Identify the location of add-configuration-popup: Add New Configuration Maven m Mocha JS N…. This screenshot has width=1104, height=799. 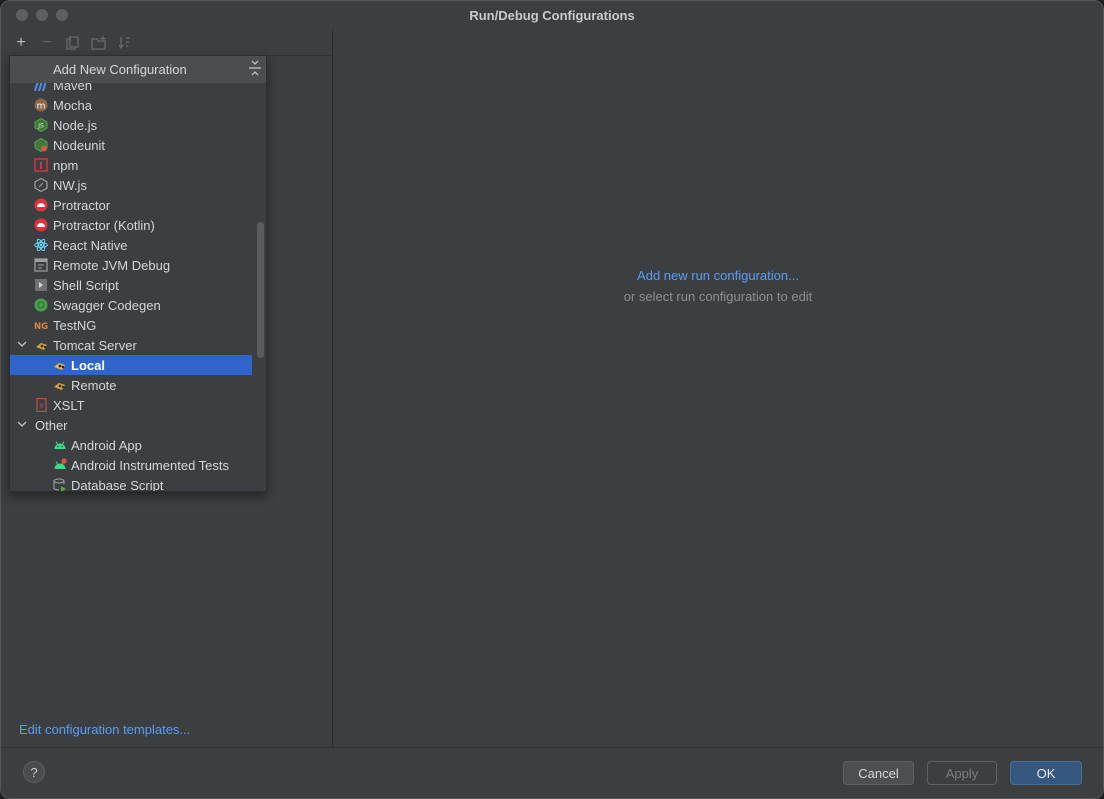
(138, 273).